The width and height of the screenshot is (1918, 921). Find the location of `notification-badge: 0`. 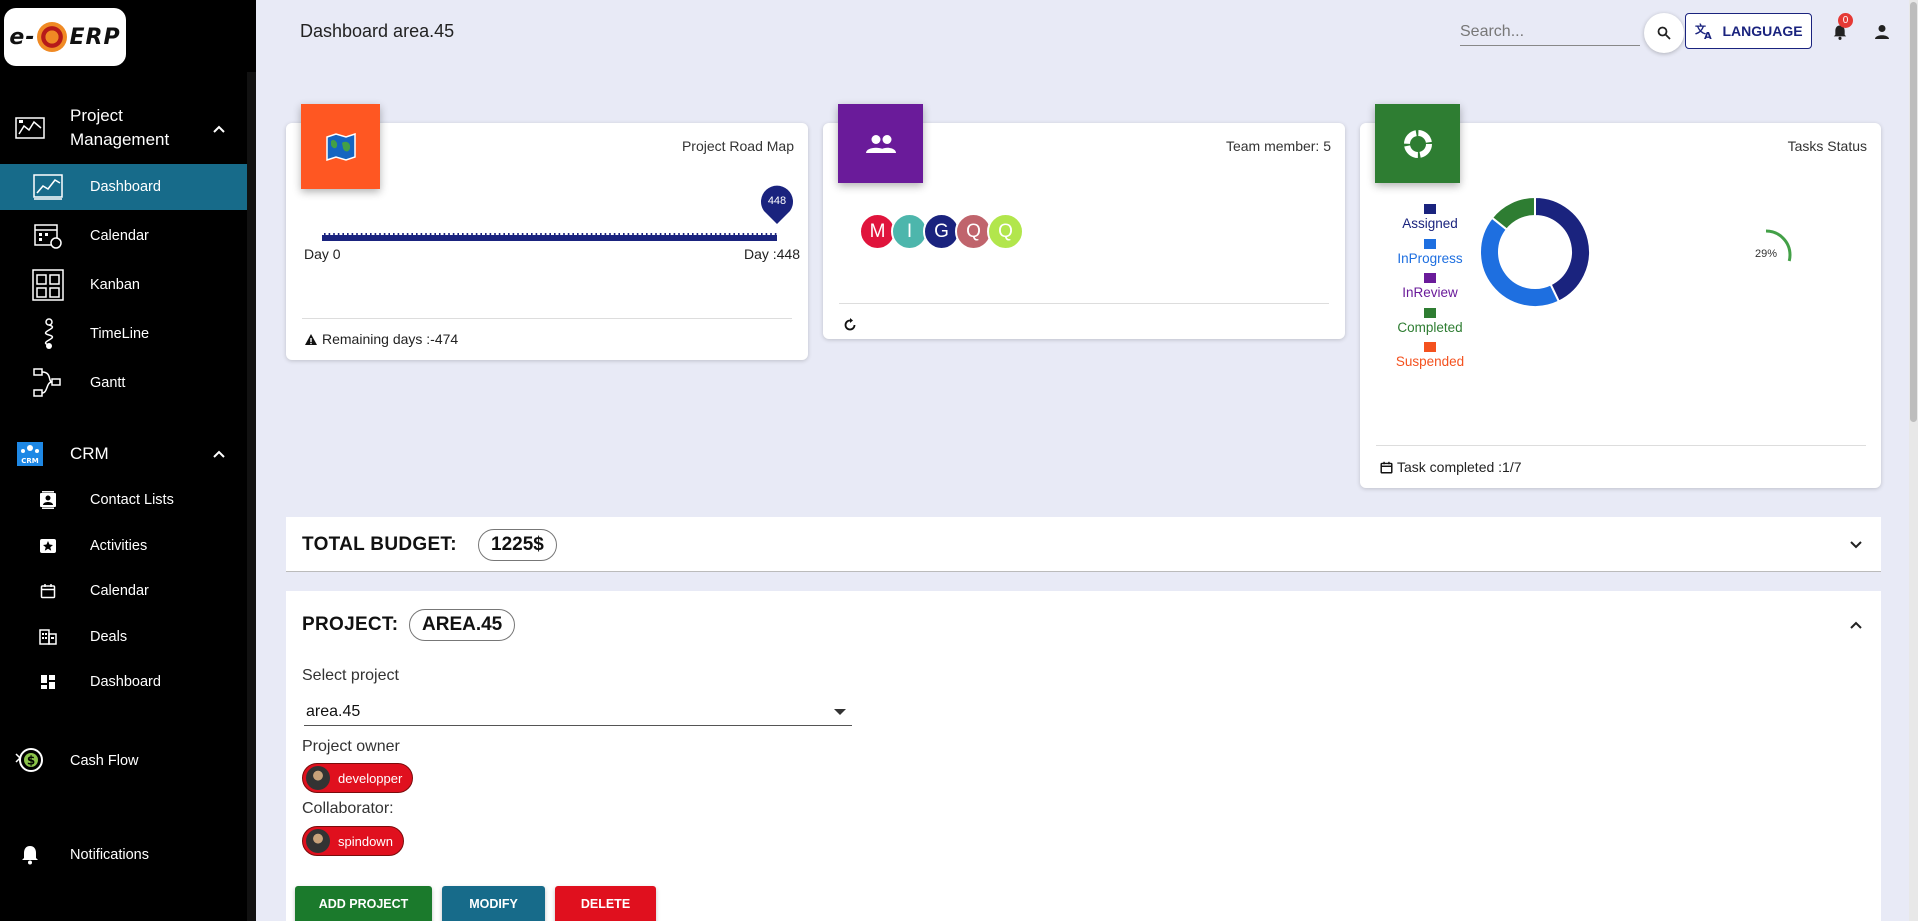

notification-badge: 0 is located at coordinates (1845, 20).